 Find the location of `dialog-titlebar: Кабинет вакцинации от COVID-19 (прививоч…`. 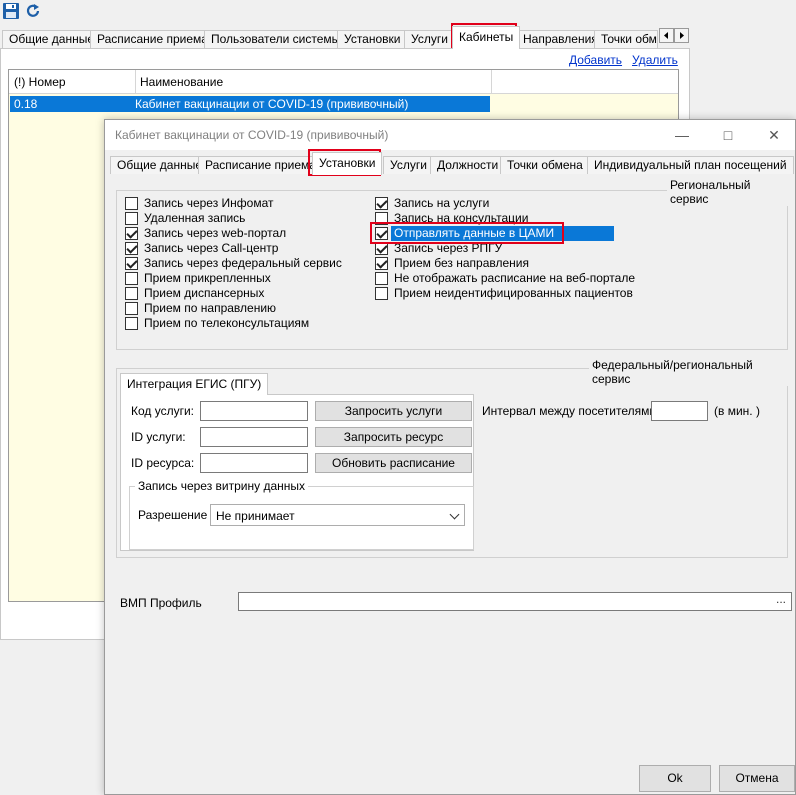

dialog-titlebar: Кабинет вакцинации от COVID-19 (прививоч… is located at coordinates (450, 135).